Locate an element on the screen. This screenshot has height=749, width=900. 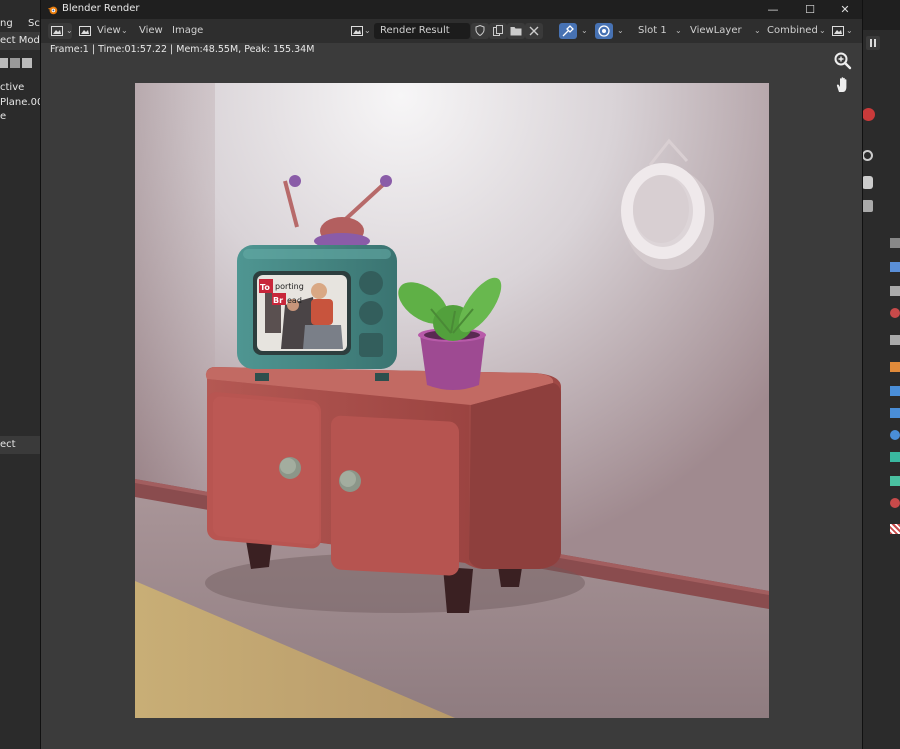
editor-type-dropdown: ⌄ is located at coordinates (60, 31).